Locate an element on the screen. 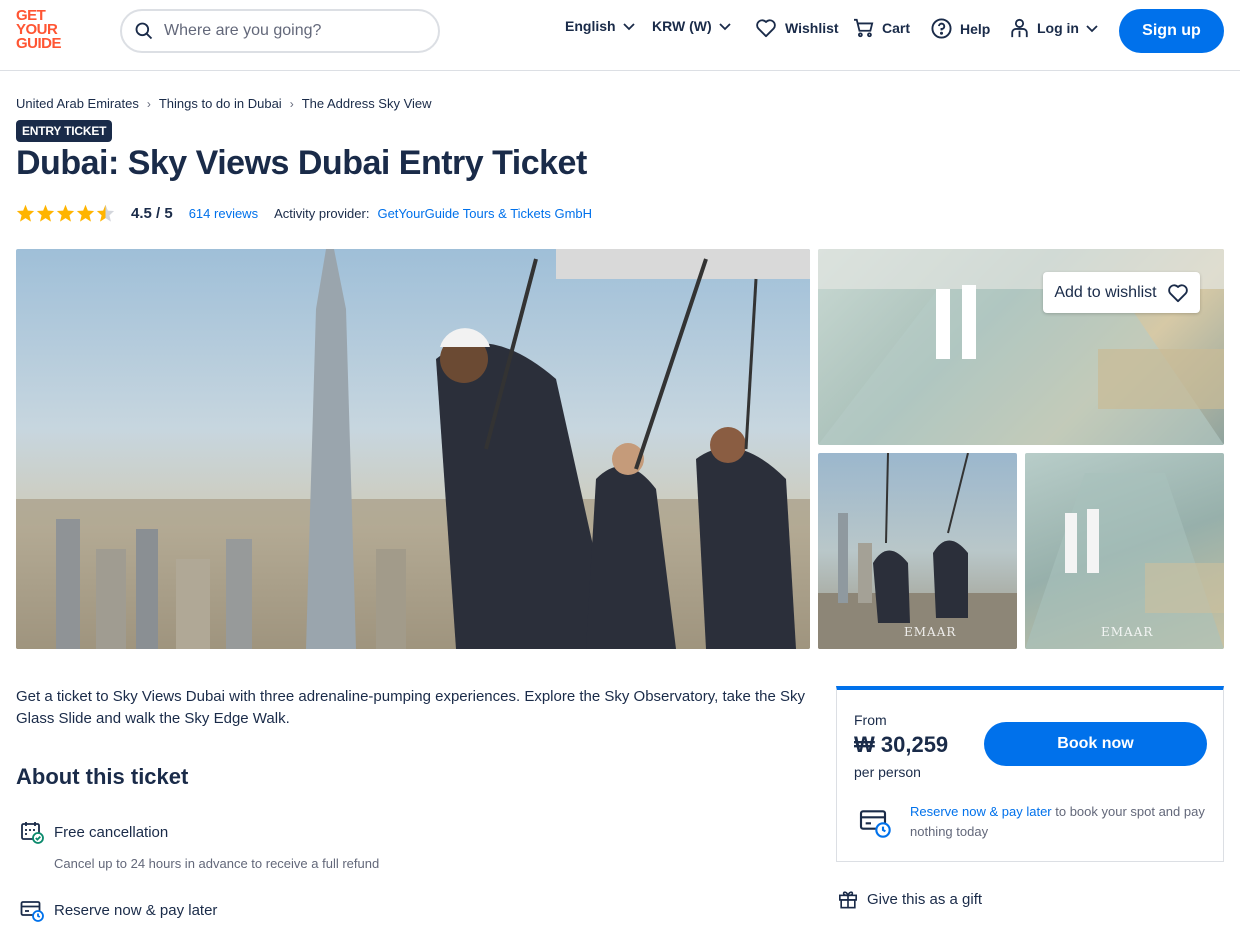 The height and width of the screenshot is (933, 1240). calendar-check-icon is located at coordinates (32, 833).